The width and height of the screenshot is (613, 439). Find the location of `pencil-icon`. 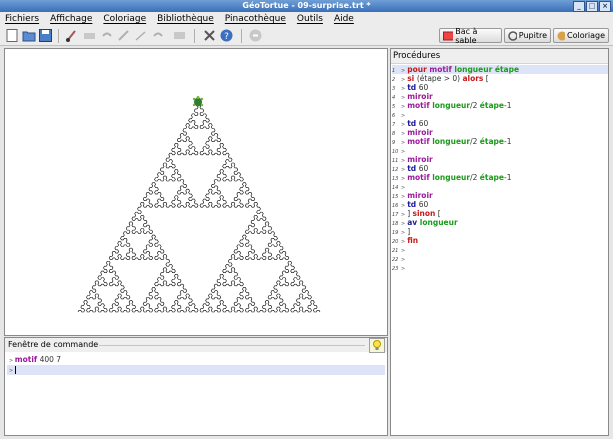

pencil-icon is located at coordinates (140, 35).